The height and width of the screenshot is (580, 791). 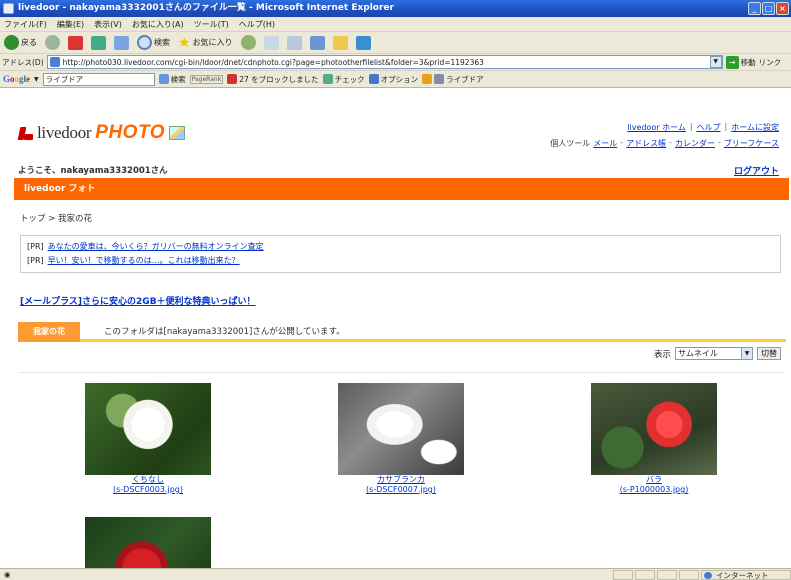 I want to click on google-search-button: 検索, so click(x=172, y=79).